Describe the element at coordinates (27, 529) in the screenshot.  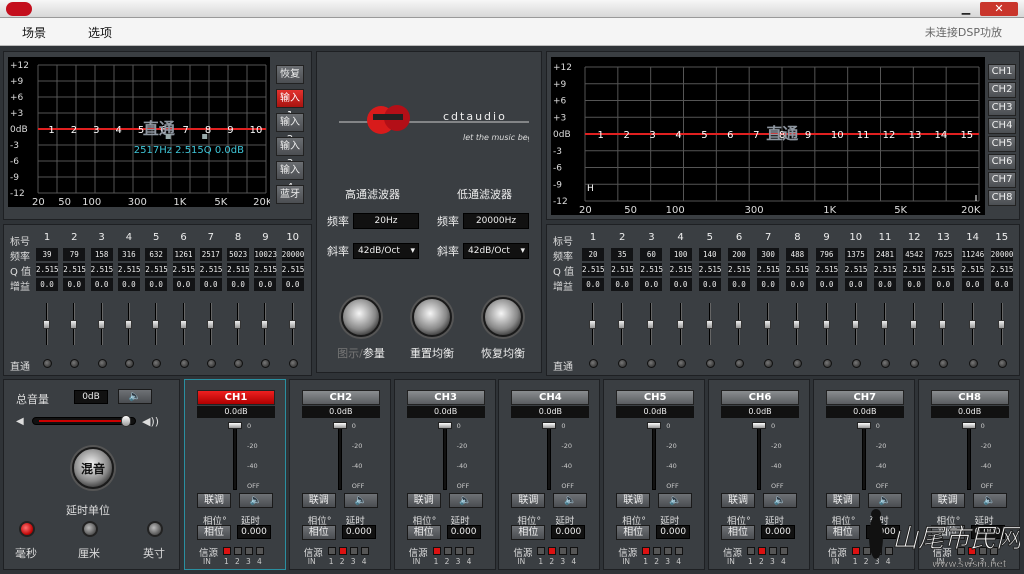
I see `unit-ms-radio` at that location.